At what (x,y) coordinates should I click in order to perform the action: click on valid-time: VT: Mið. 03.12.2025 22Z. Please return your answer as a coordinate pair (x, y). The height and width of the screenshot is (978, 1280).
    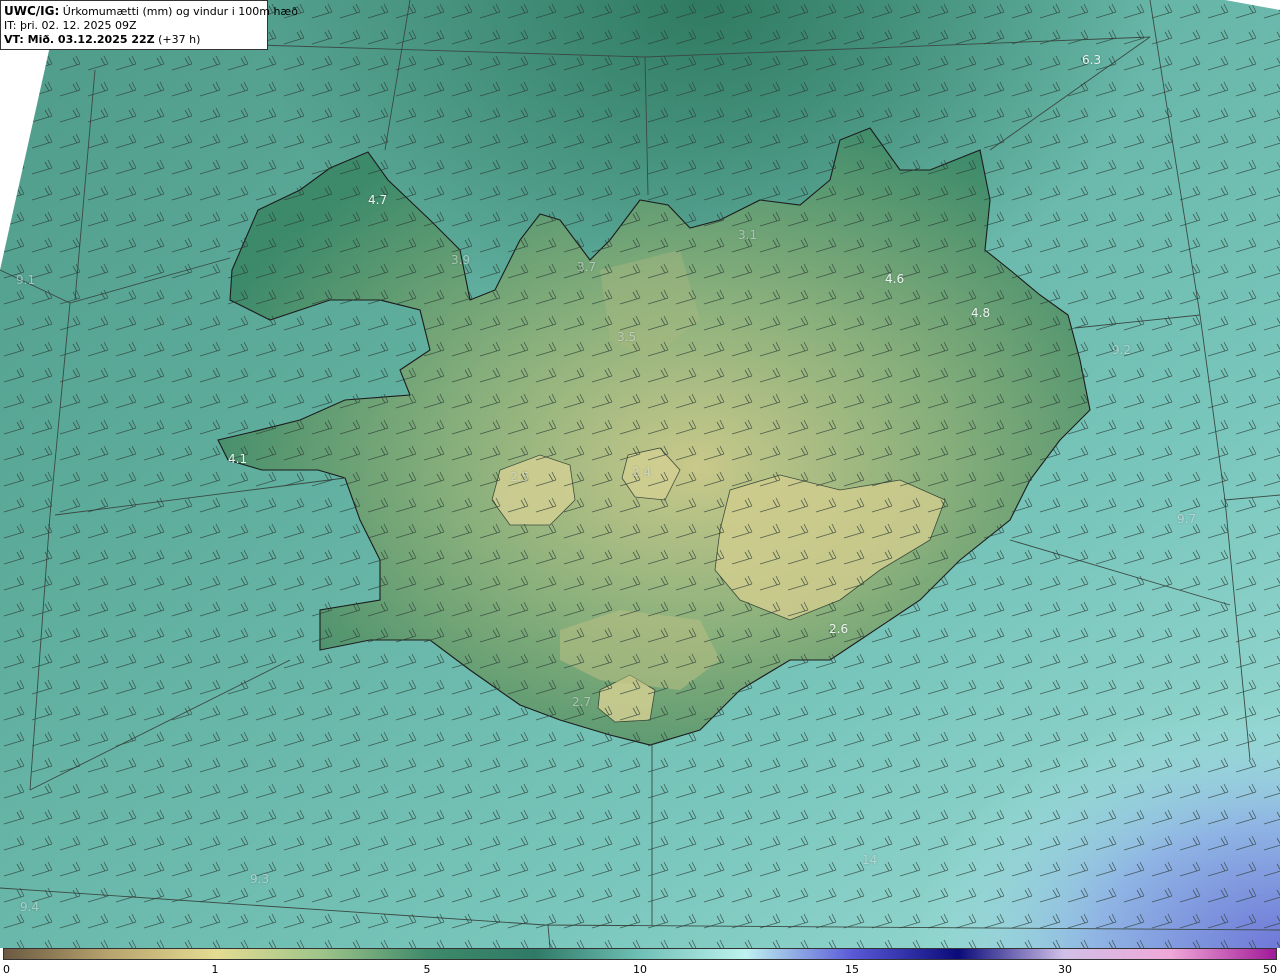
    Looking at the image, I should click on (79, 39).